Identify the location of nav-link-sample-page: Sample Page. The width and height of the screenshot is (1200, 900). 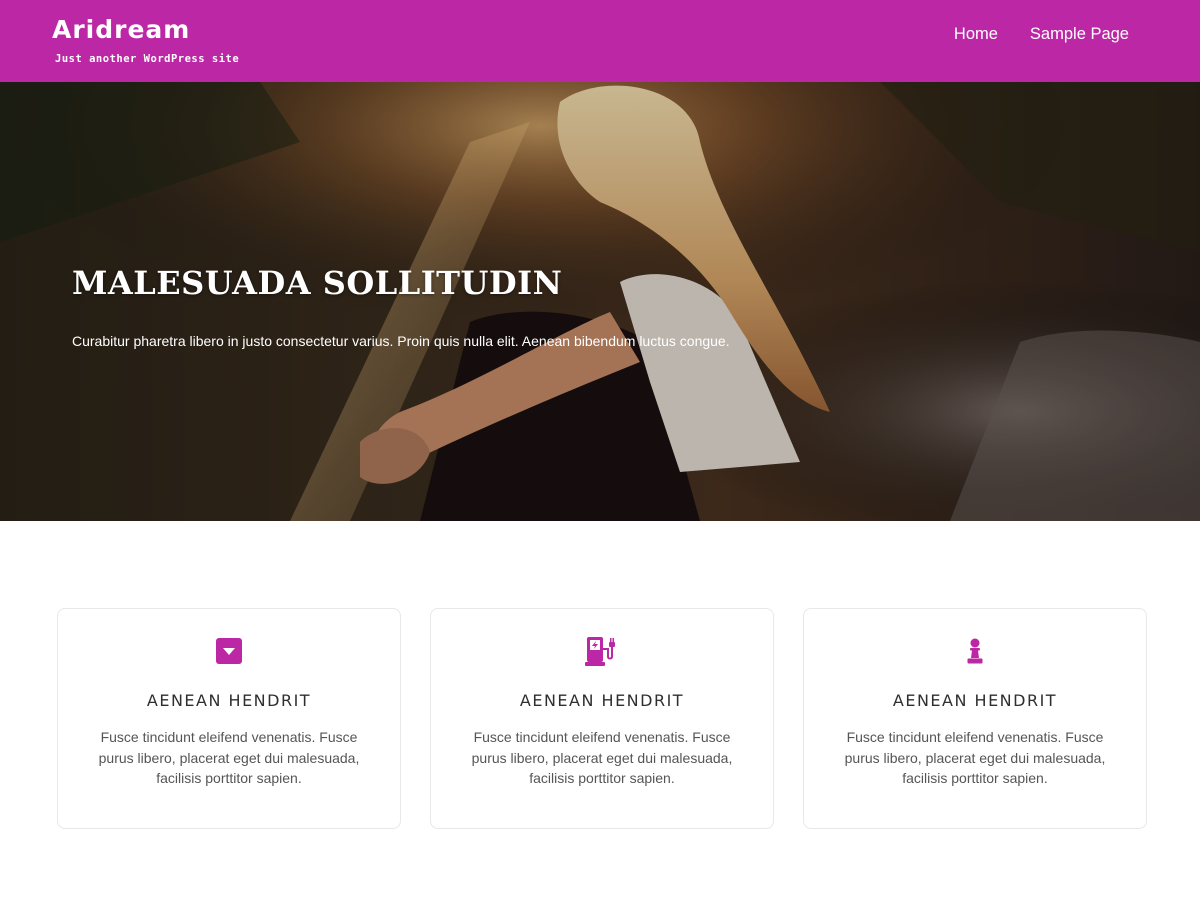
(1079, 34).